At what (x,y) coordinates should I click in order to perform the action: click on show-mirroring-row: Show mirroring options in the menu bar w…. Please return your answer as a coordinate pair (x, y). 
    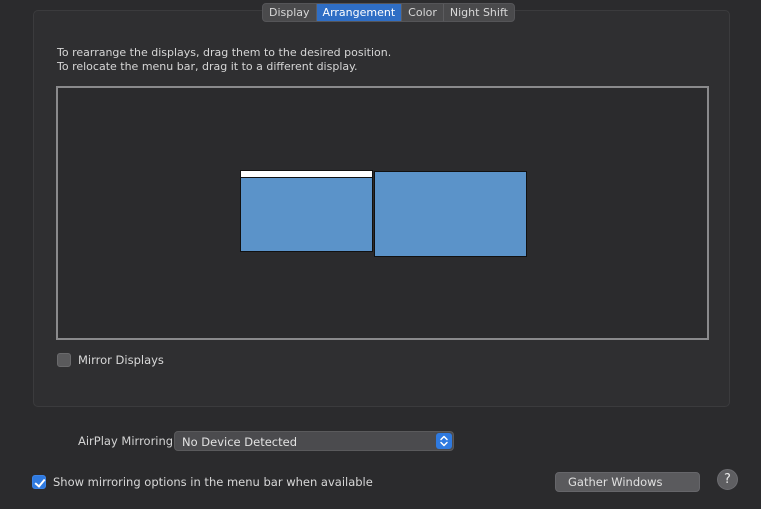
    Looking at the image, I should click on (202, 482).